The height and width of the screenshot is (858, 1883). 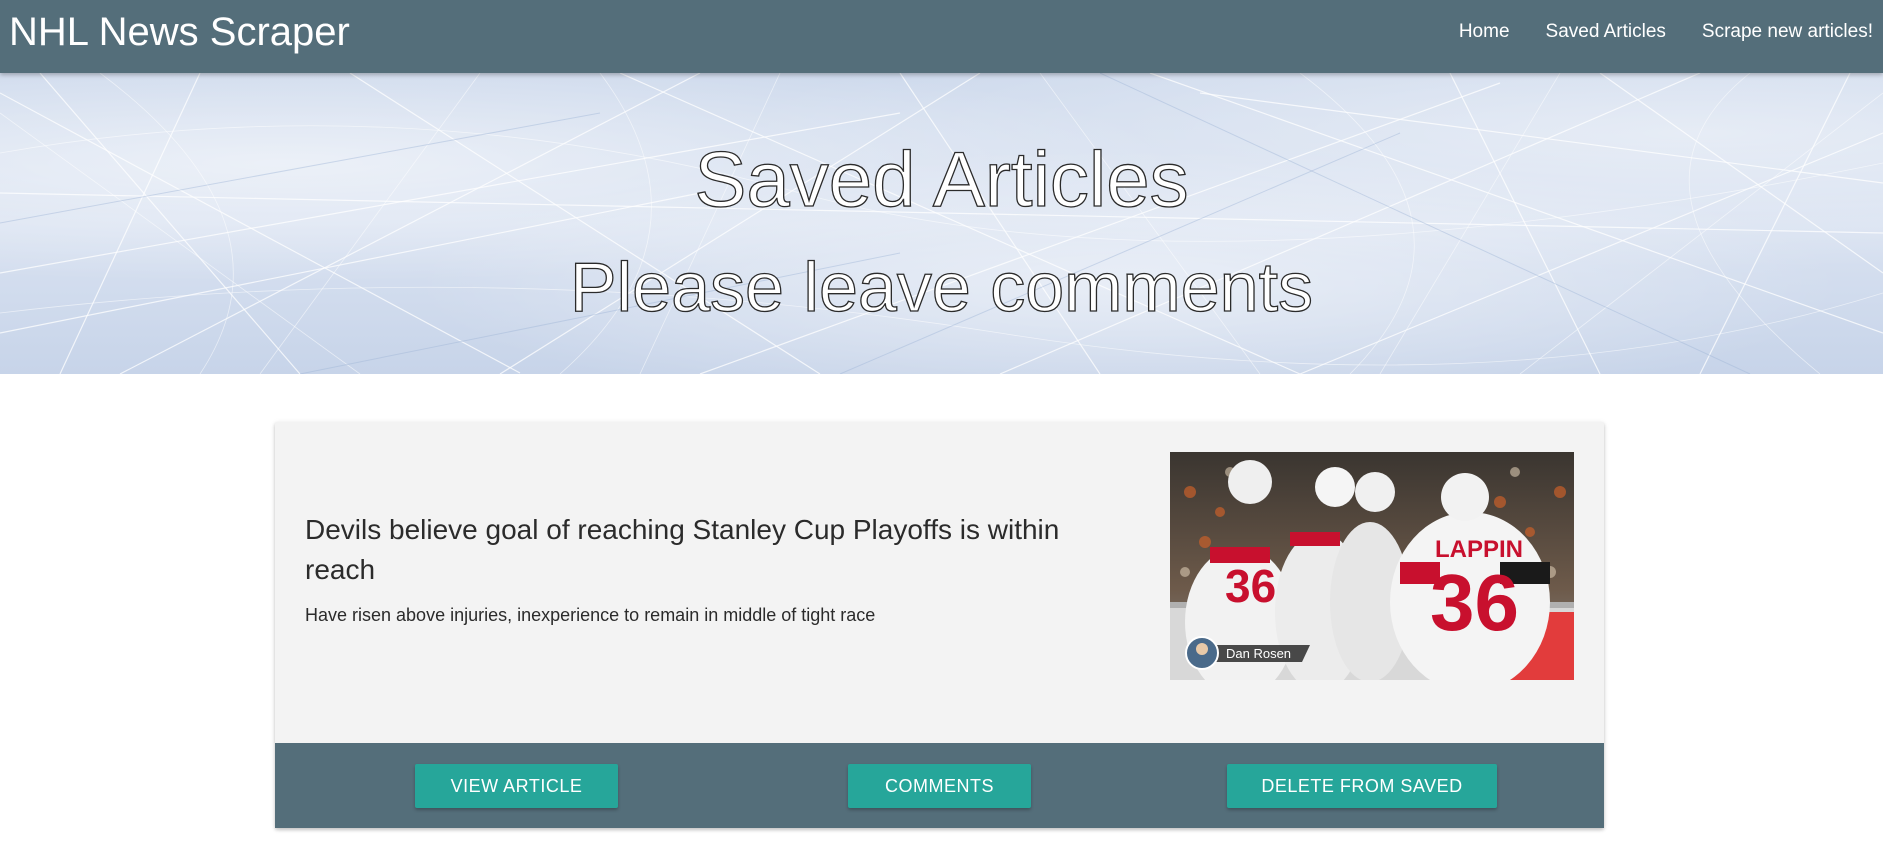 I want to click on nav-home-link: Home, so click(x=1484, y=32).